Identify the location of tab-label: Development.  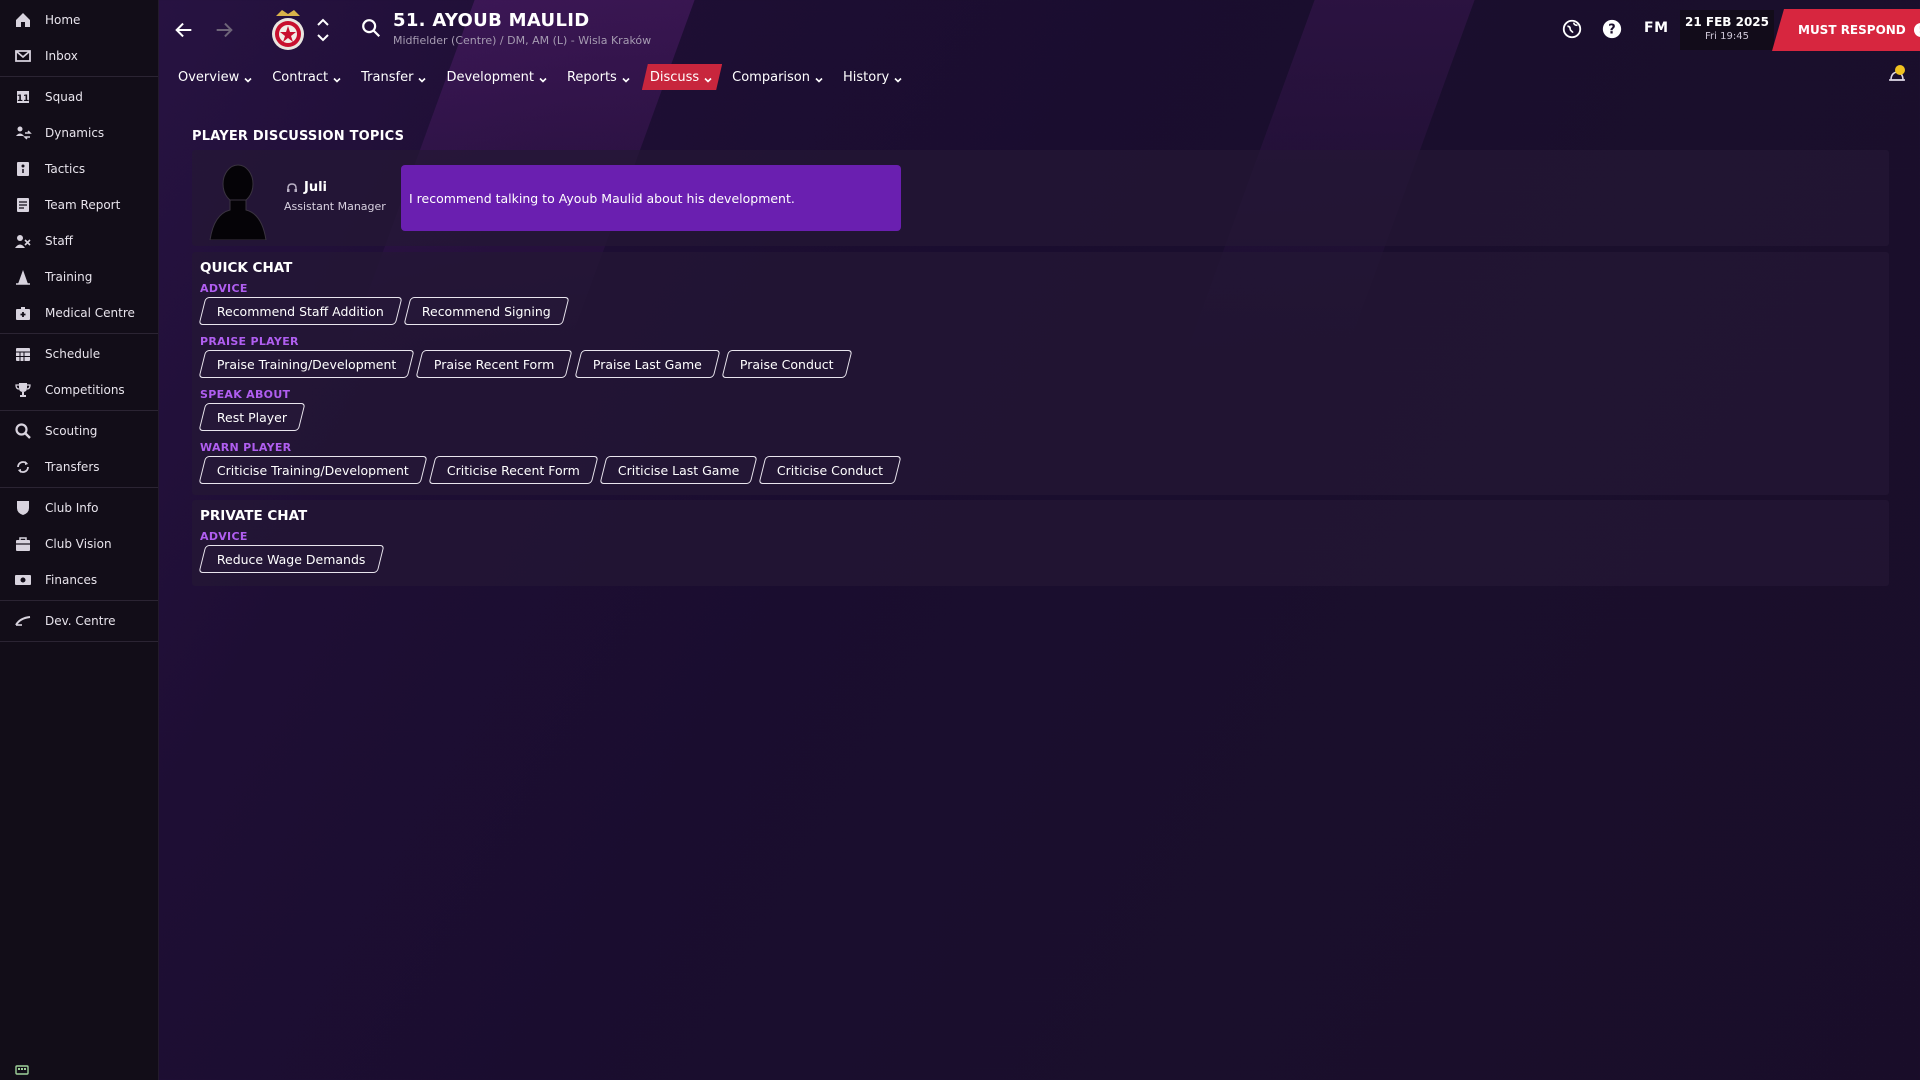
(490, 77).